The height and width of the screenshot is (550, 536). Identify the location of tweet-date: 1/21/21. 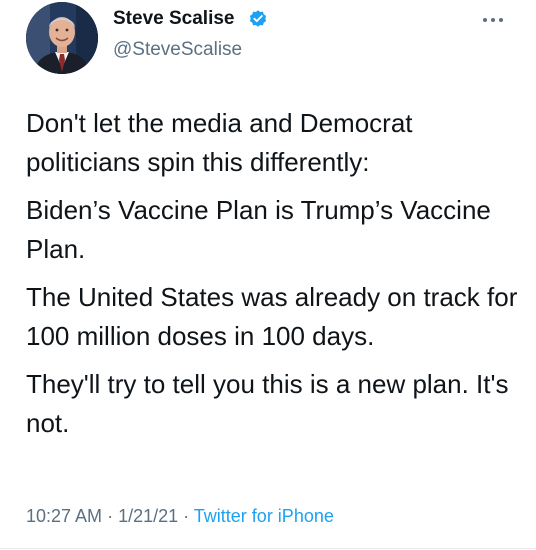
(148, 516).